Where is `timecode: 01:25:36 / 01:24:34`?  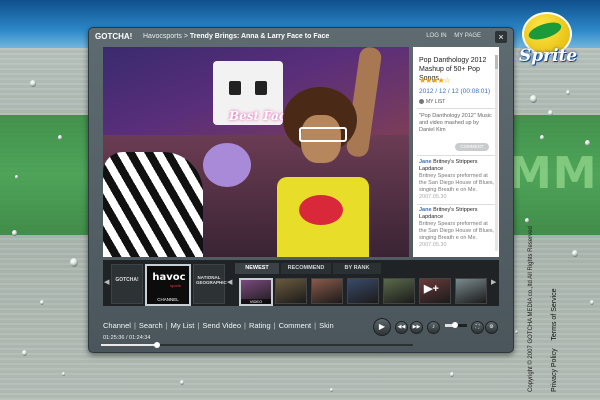
timecode: 01:25:36 / 01:24:34 is located at coordinates (127, 338).